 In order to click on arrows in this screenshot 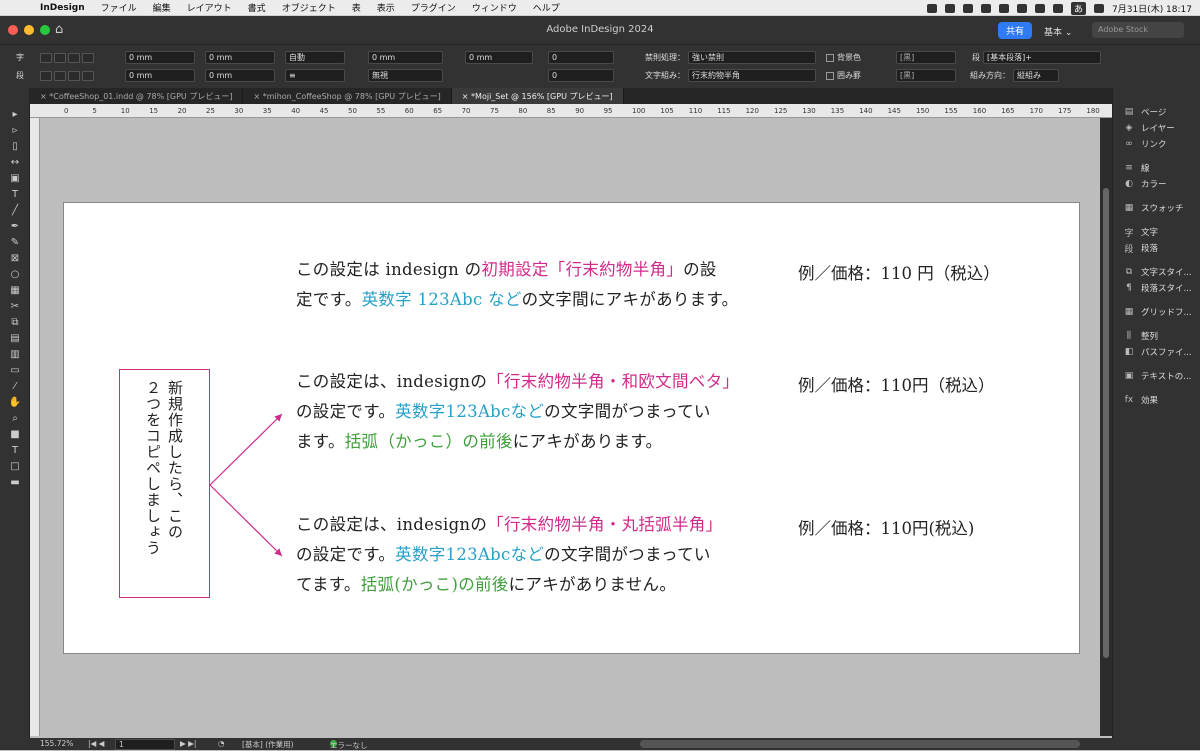, I will do `click(246, 485)`.